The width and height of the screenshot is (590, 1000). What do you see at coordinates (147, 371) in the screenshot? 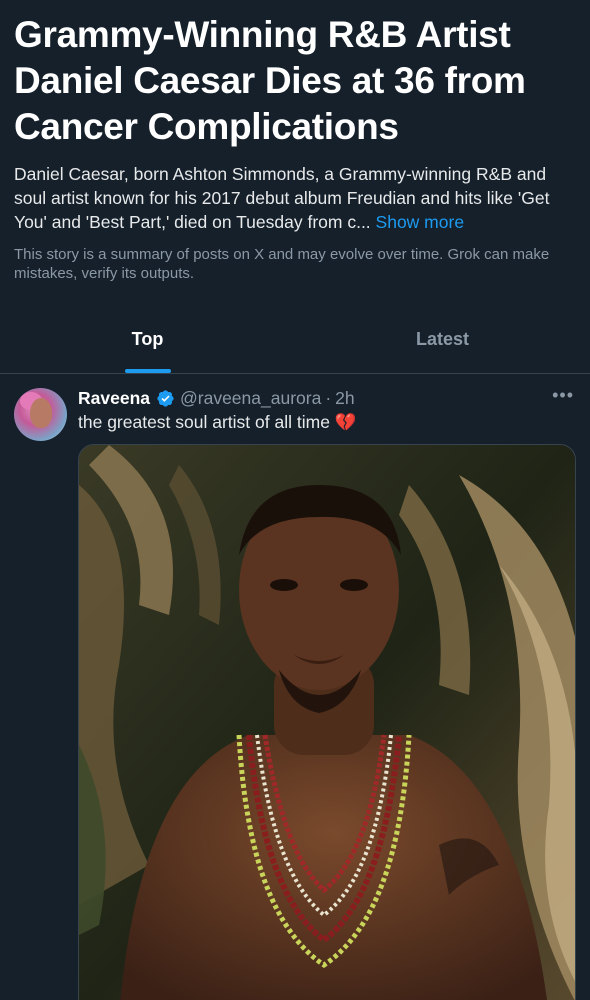
I see `active-tab-indicator` at bounding box center [147, 371].